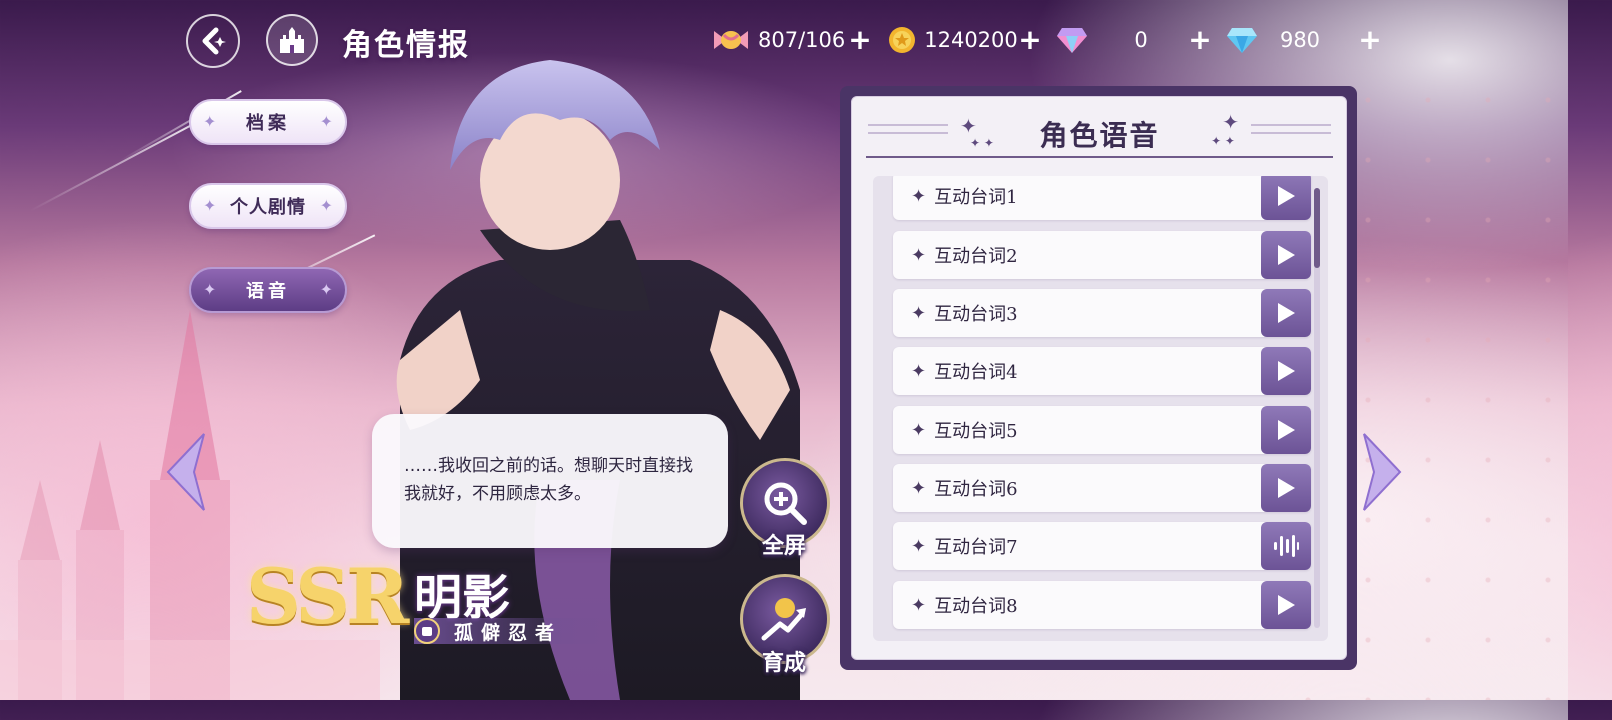  I want to click on nav-profile-label: 档案, so click(268, 123).